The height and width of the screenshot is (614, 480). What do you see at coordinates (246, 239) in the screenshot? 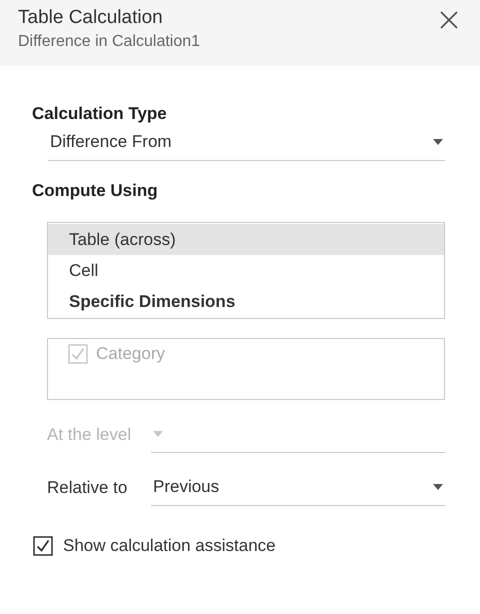
I see `list-item: Table (across)` at bounding box center [246, 239].